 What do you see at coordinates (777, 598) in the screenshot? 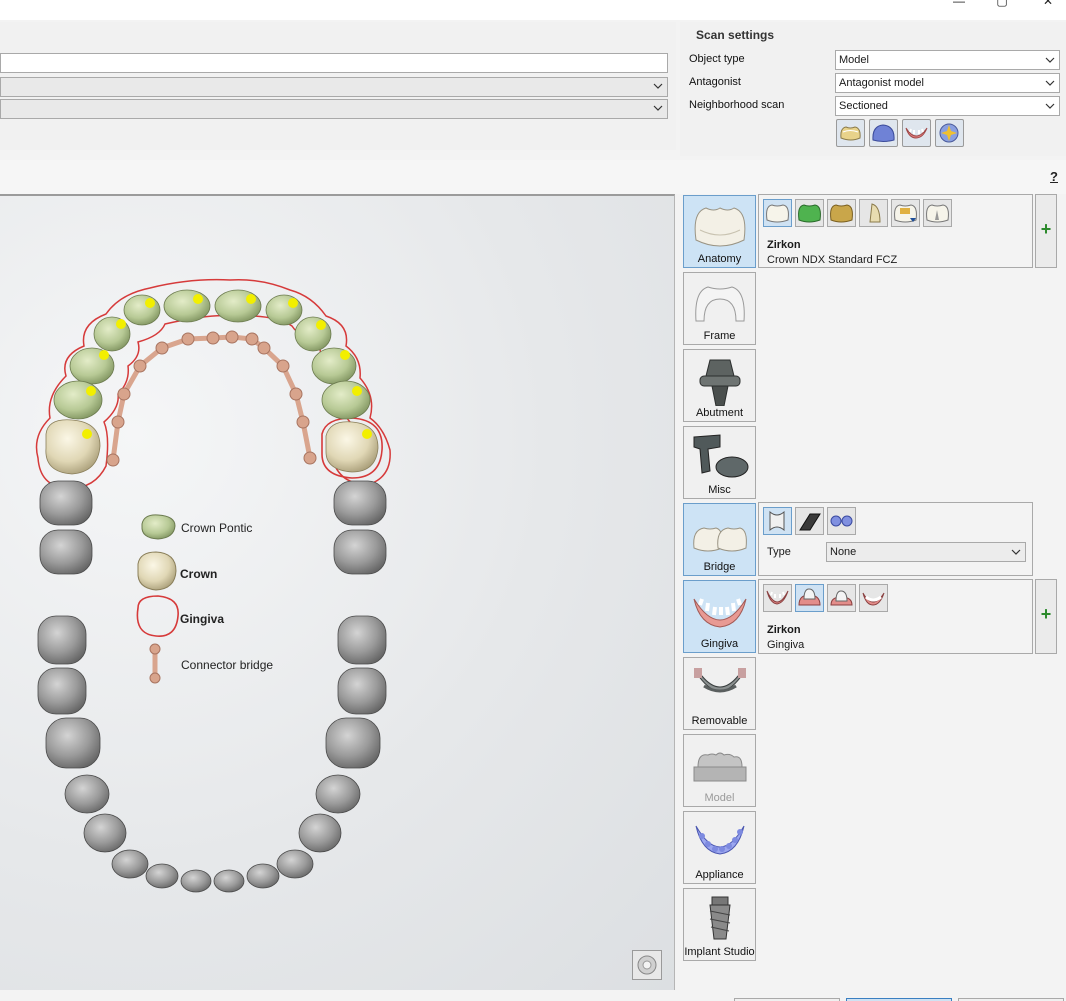
I see `gingiva-full-arch-icon` at bounding box center [777, 598].